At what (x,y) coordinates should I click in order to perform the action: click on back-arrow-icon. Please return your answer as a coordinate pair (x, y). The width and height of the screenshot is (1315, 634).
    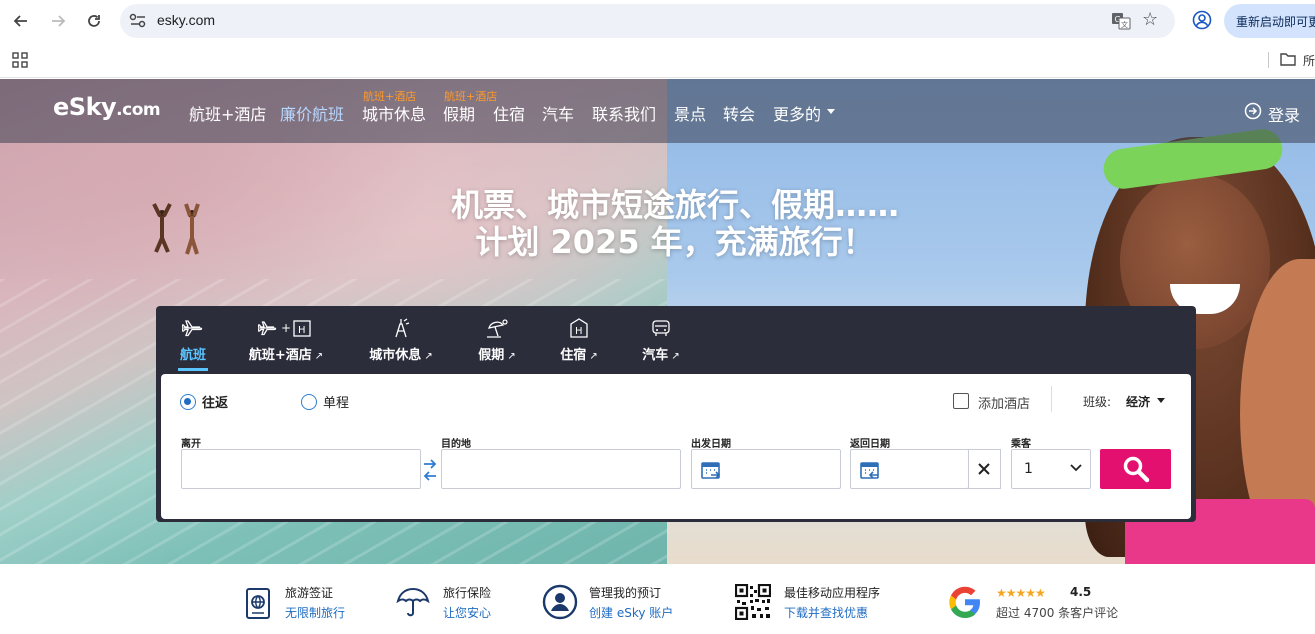
    Looking at the image, I should click on (20, 21).